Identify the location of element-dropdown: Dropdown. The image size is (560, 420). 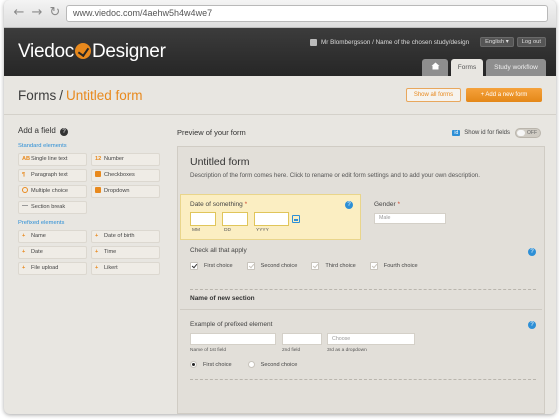
(125, 191).